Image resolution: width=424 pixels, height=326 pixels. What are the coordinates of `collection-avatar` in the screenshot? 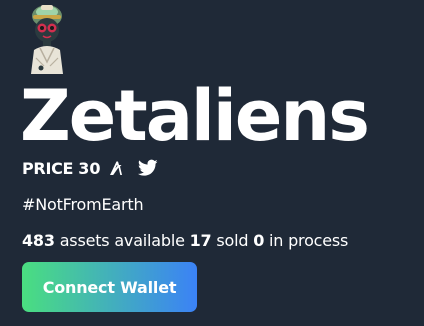 It's located at (47, 38).